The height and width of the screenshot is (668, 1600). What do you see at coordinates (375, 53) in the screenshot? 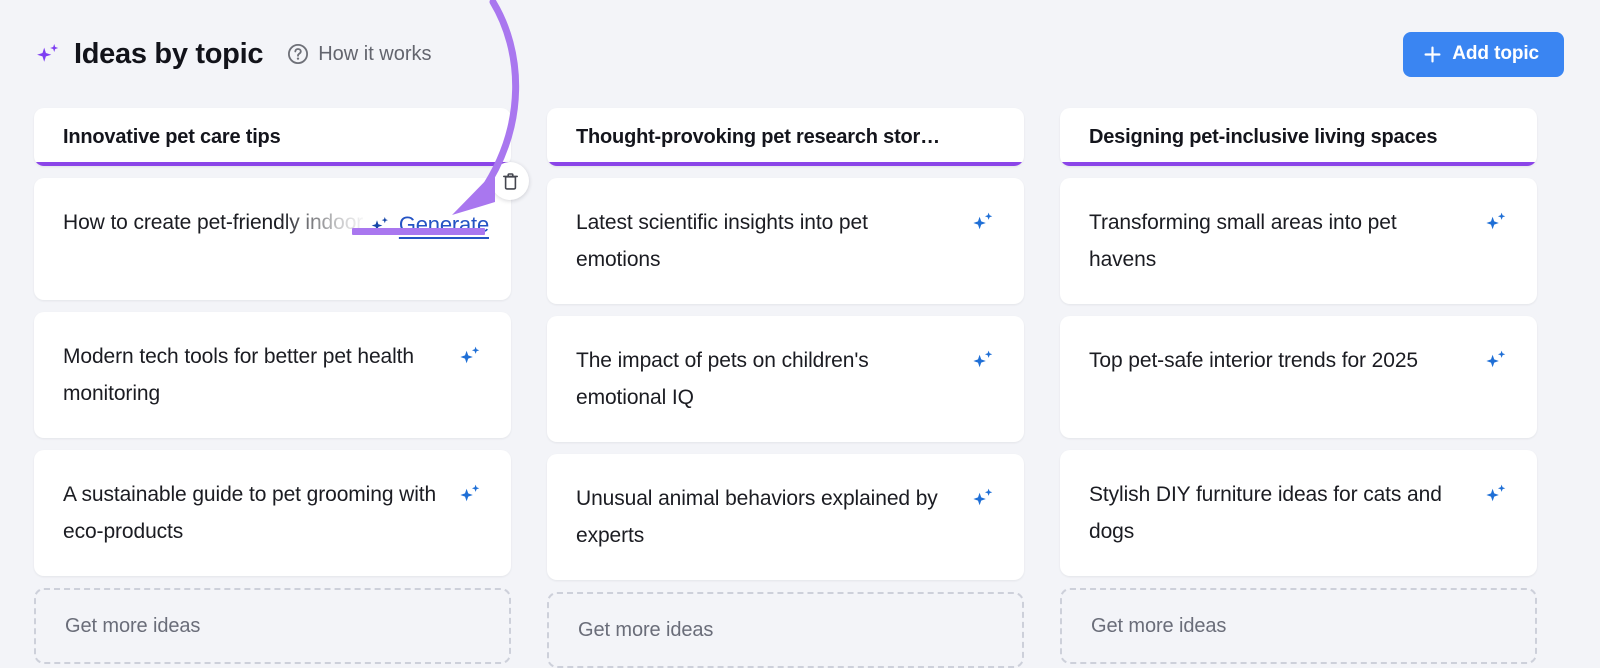
I see `how-it-works-label: How it works` at bounding box center [375, 53].